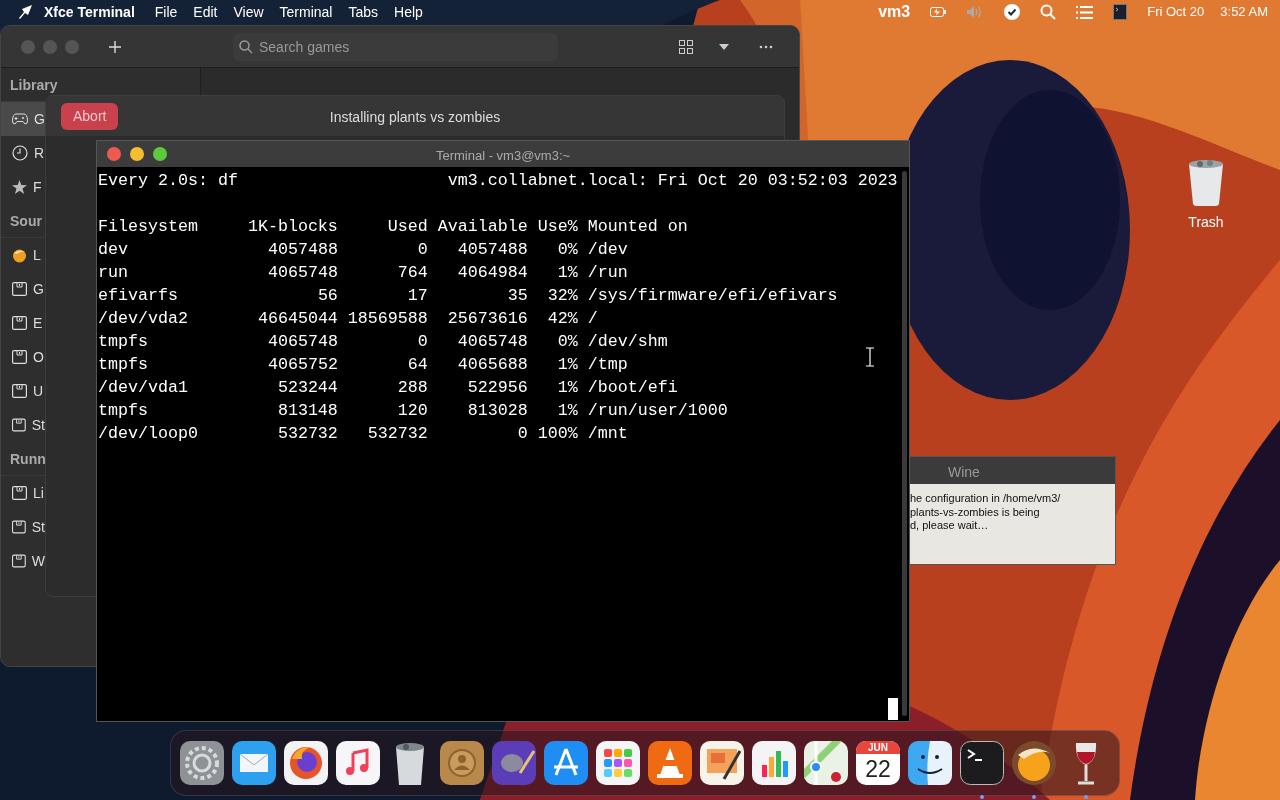 This screenshot has height=800, width=1280. I want to click on close-button, so click(114, 154).